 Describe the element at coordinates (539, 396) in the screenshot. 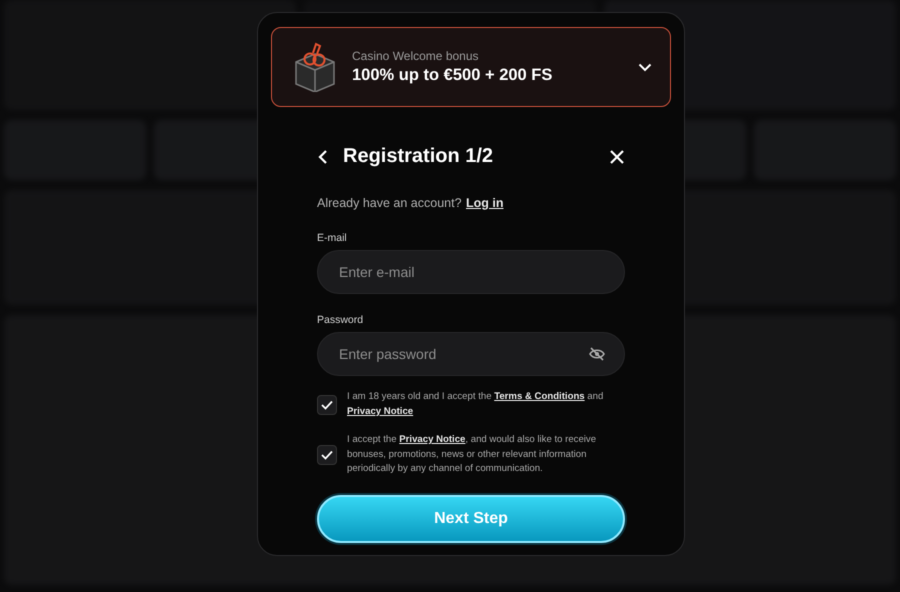

I see `policy-link: Terms & Conditions` at that location.